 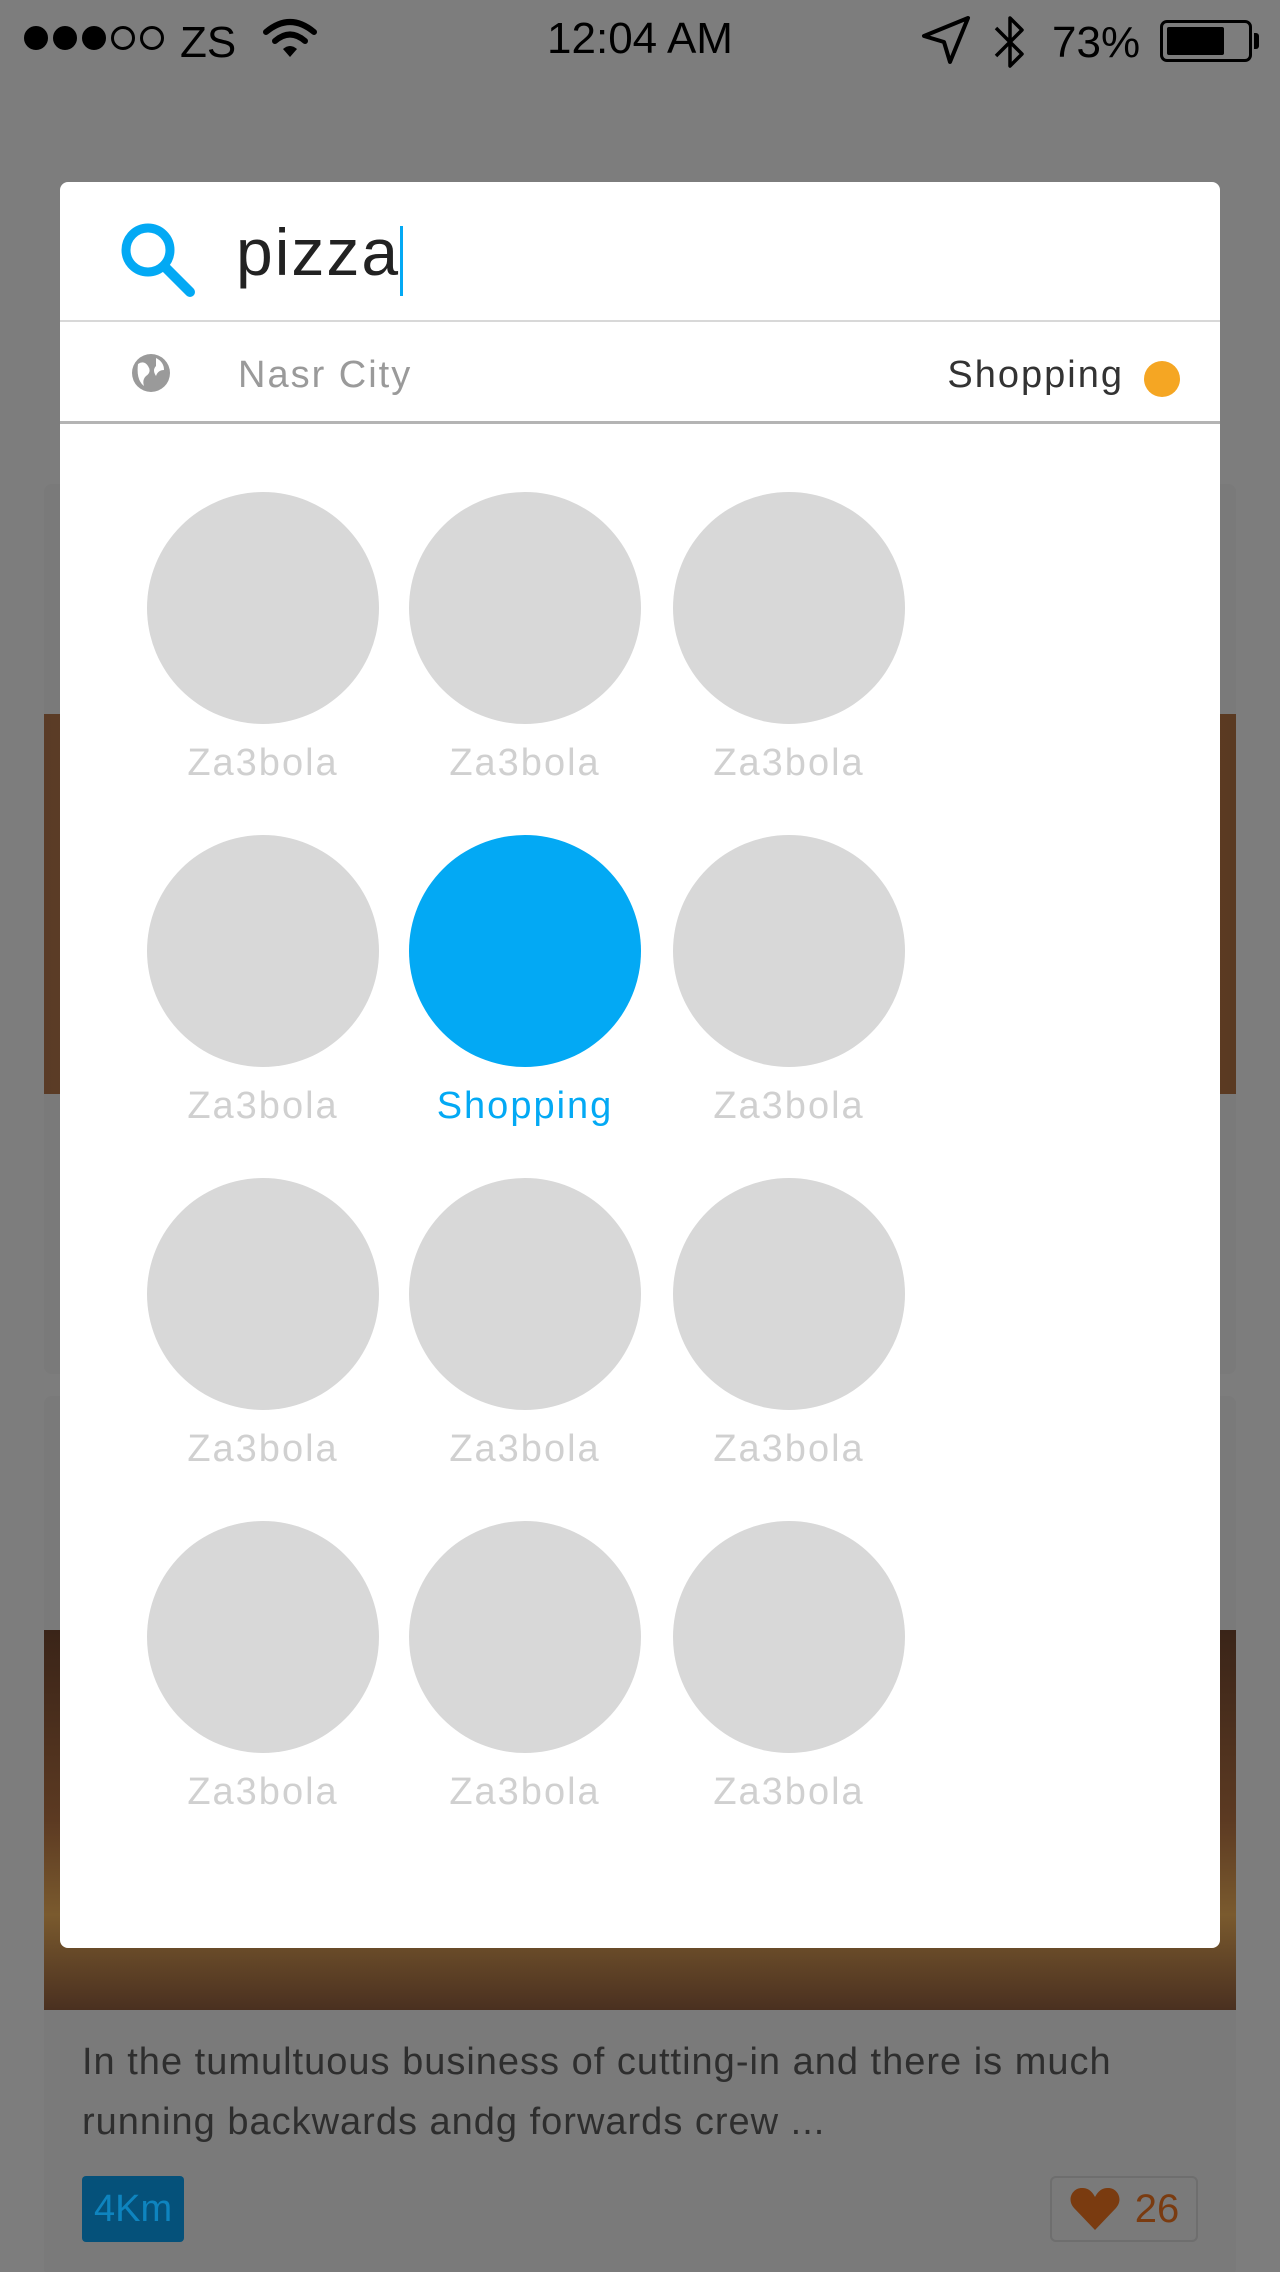 I want to click on category-filter: Shopping, so click(x=1035, y=375).